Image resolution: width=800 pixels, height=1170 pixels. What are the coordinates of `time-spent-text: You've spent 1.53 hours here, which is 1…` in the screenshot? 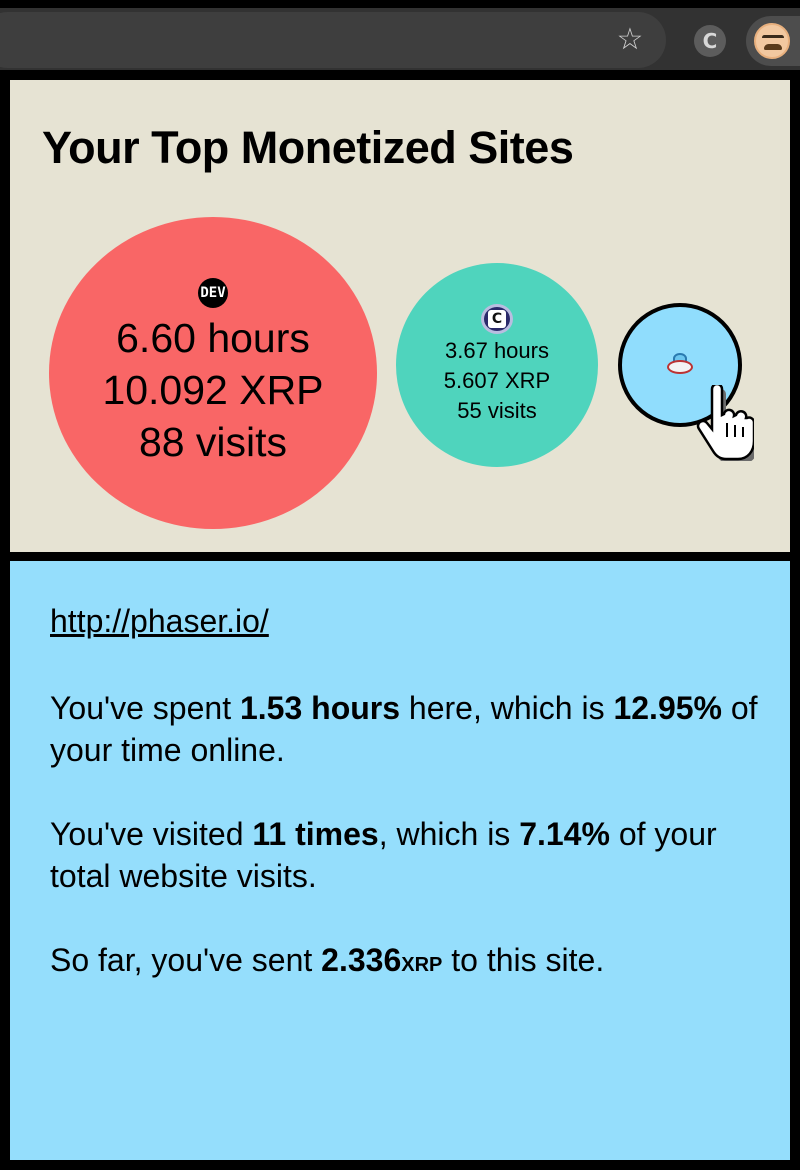 It's located at (404, 729).